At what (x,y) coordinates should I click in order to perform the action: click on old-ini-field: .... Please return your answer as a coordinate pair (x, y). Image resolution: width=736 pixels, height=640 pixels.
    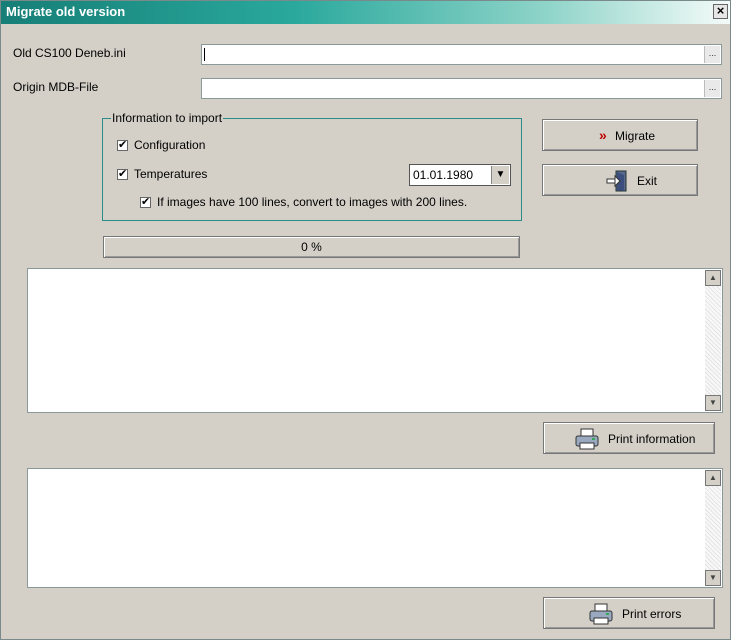
    Looking at the image, I should click on (461, 54).